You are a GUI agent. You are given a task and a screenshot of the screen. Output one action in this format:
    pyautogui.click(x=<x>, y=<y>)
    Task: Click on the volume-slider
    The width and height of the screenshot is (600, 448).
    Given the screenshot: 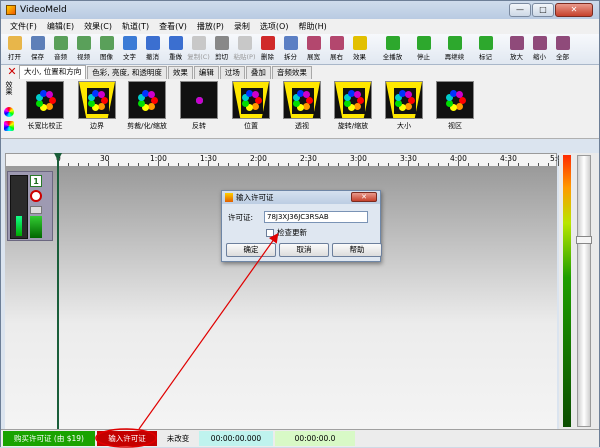 What is the action you would take?
    pyautogui.click(x=584, y=291)
    